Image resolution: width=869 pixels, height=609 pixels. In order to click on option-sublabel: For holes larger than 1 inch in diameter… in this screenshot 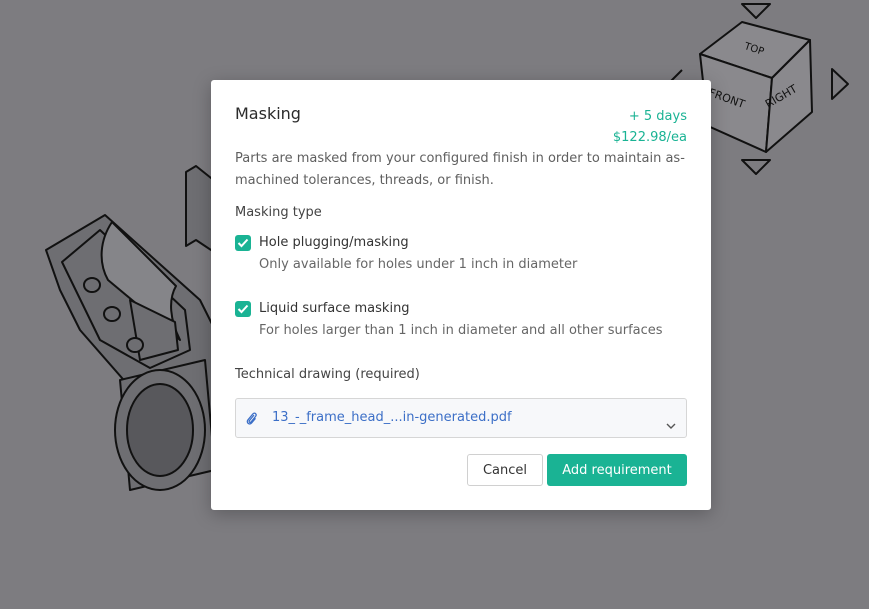, I will do `click(461, 330)`.